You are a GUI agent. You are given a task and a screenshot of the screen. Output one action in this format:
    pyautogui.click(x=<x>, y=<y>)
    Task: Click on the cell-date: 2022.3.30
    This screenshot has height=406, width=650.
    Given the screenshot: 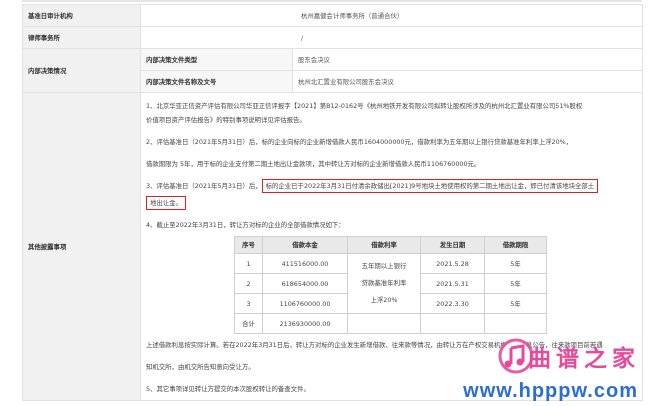 What is the action you would take?
    pyautogui.click(x=452, y=303)
    